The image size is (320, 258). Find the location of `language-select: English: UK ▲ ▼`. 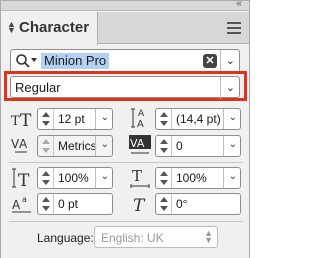

language-select: English: UK ▲ ▼ is located at coordinates (156, 237).